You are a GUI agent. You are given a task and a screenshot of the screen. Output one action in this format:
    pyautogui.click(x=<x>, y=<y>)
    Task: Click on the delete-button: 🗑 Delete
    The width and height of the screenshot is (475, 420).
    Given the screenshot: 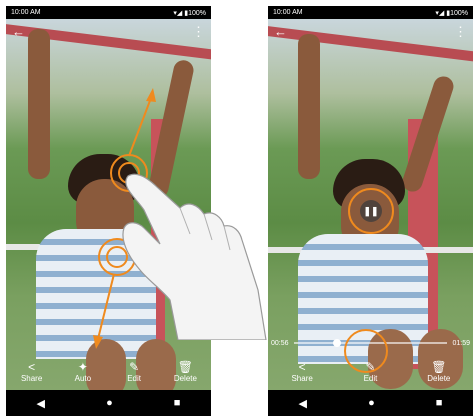 What is the action you would take?
    pyautogui.click(x=439, y=371)
    